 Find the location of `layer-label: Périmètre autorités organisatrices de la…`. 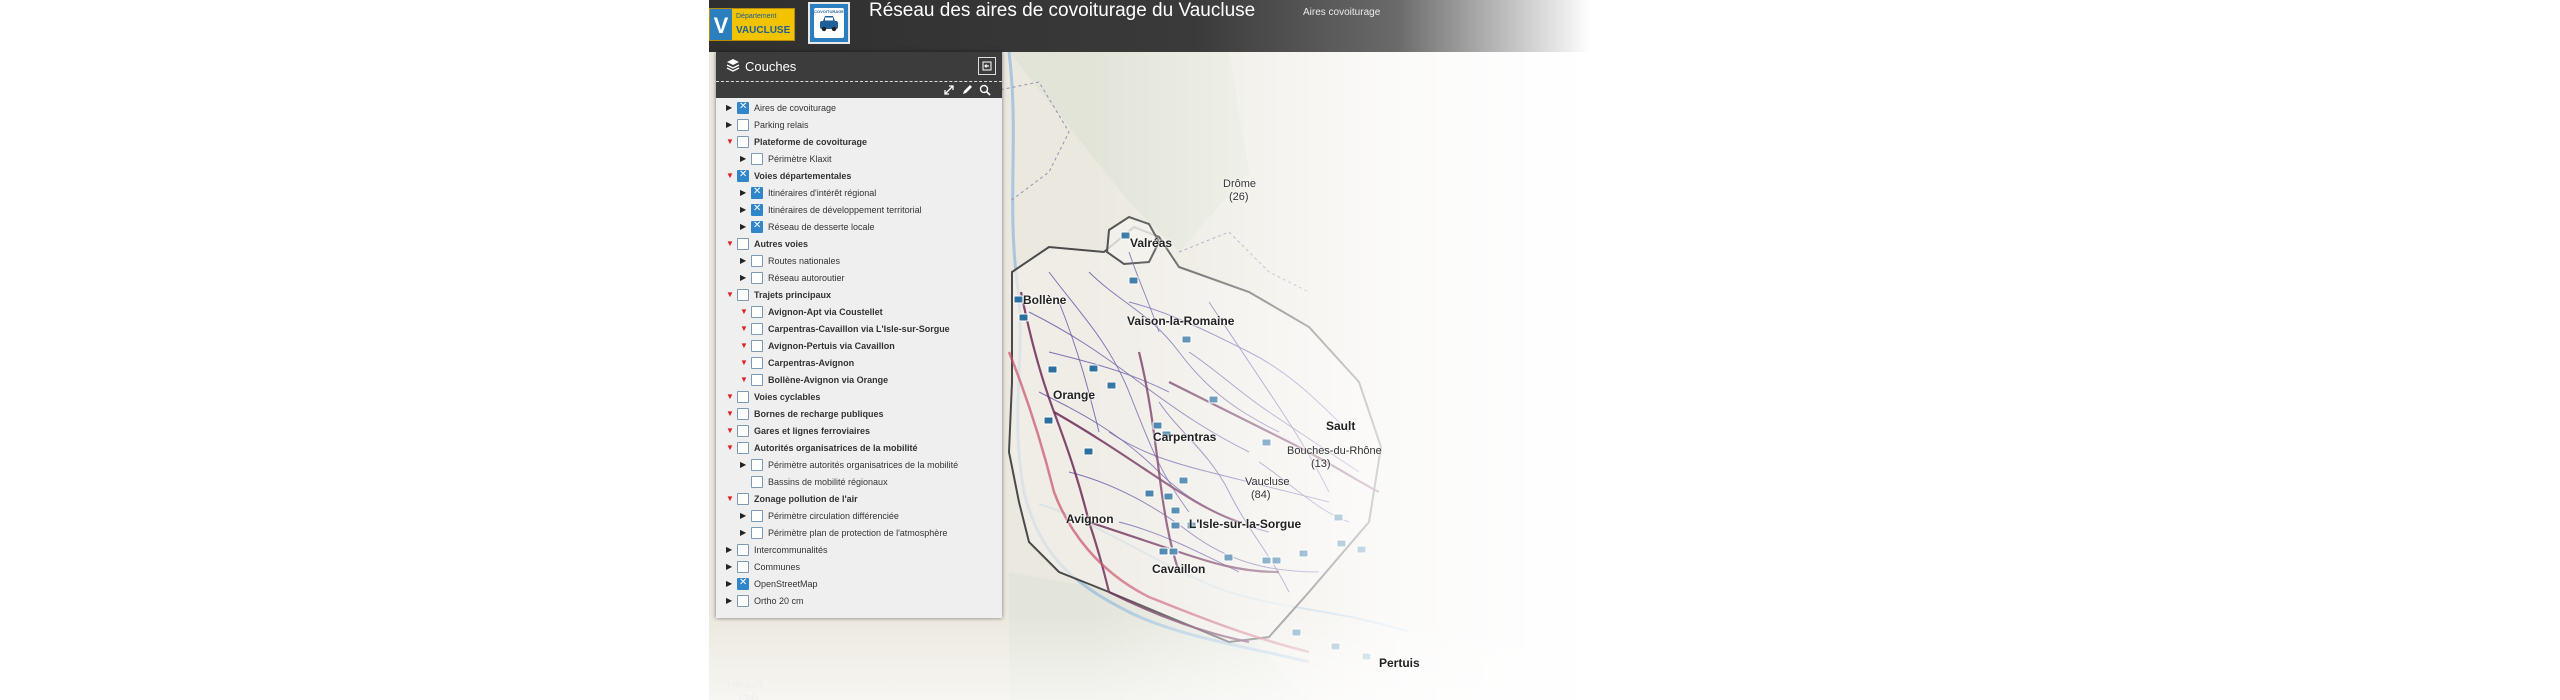

layer-label: Périmètre autorités organisatrices de la… is located at coordinates (863, 465).